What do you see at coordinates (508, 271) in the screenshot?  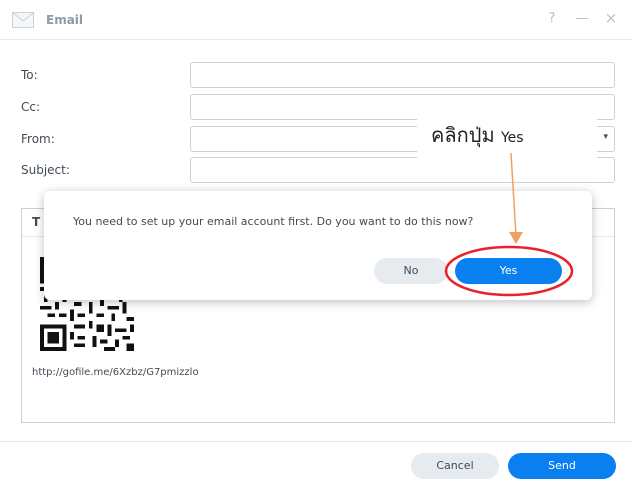 I see `yes-button: Yes` at bounding box center [508, 271].